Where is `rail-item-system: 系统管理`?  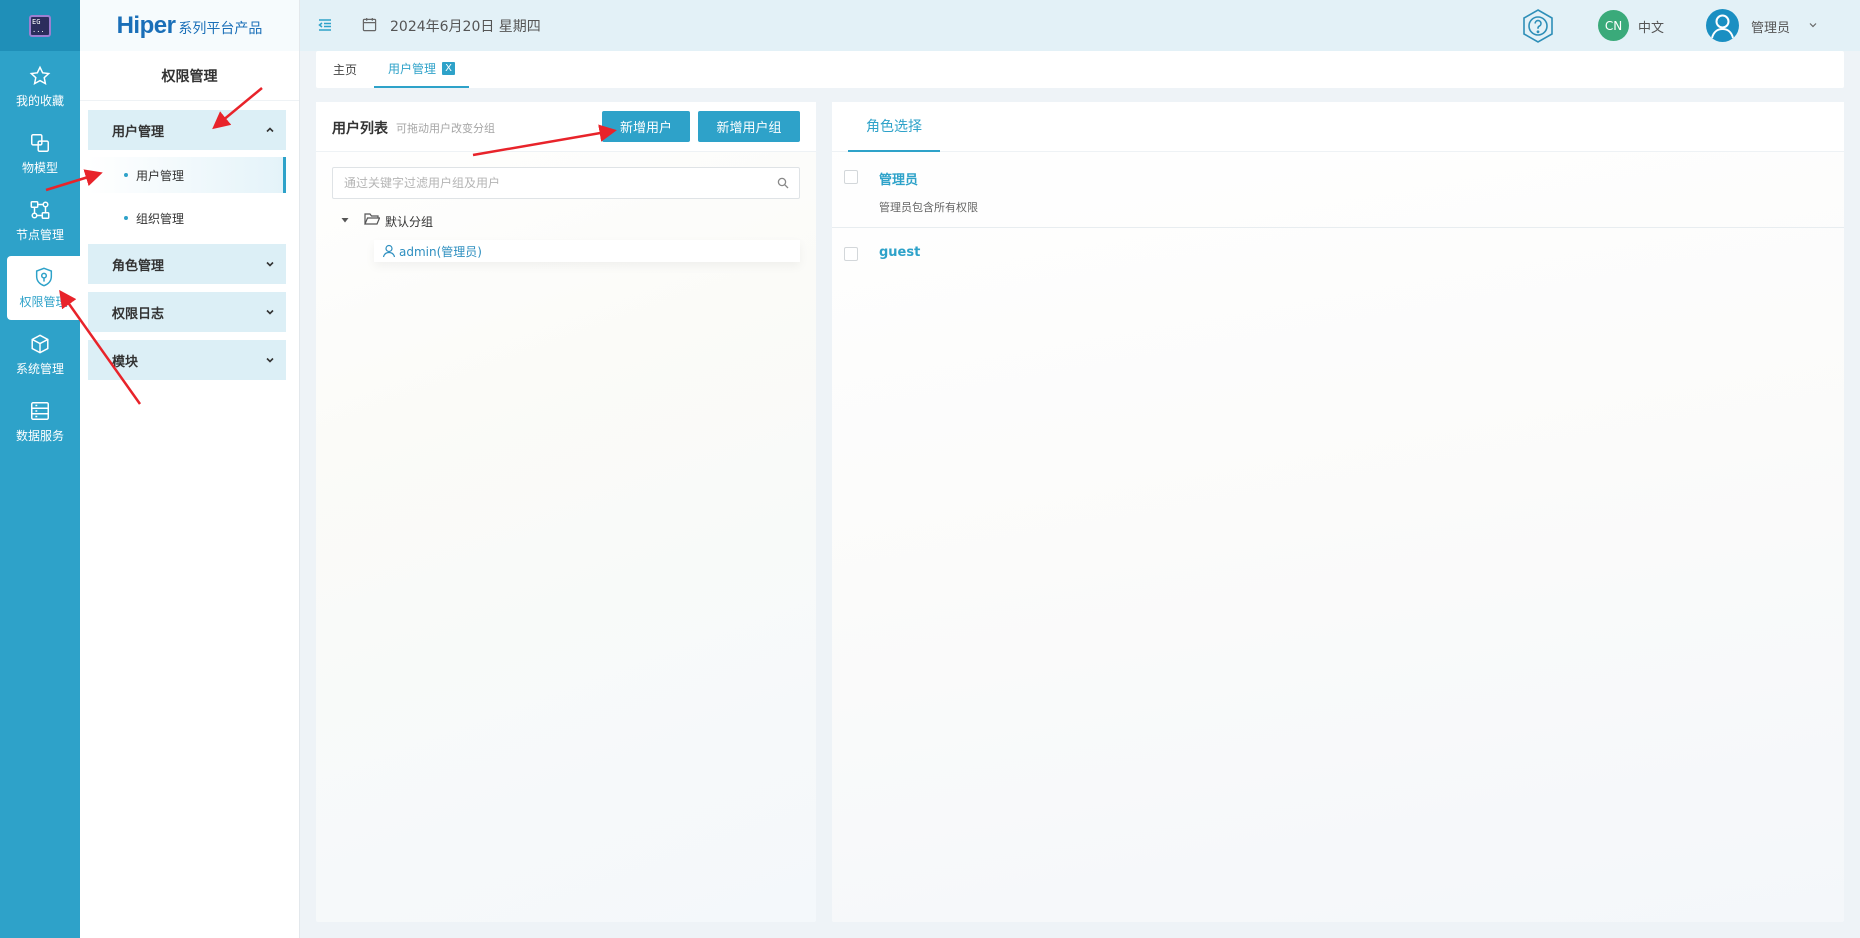 rail-item-system: 系统管理 is located at coordinates (40, 355).